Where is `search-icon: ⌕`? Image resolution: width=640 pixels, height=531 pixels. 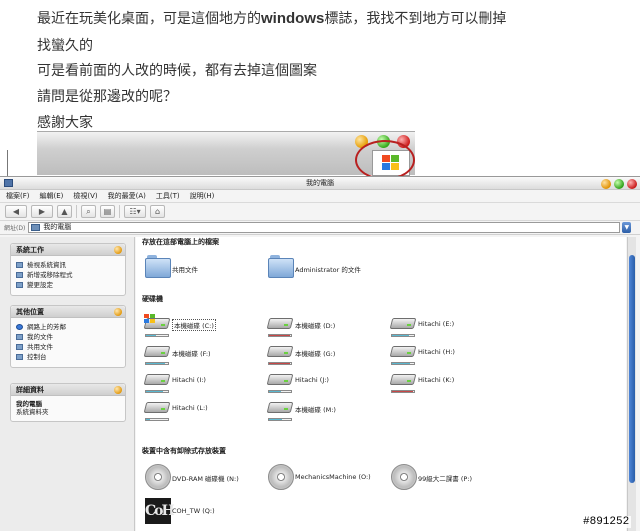 search-icon: ⌕ is located at coordinates (88, 211).